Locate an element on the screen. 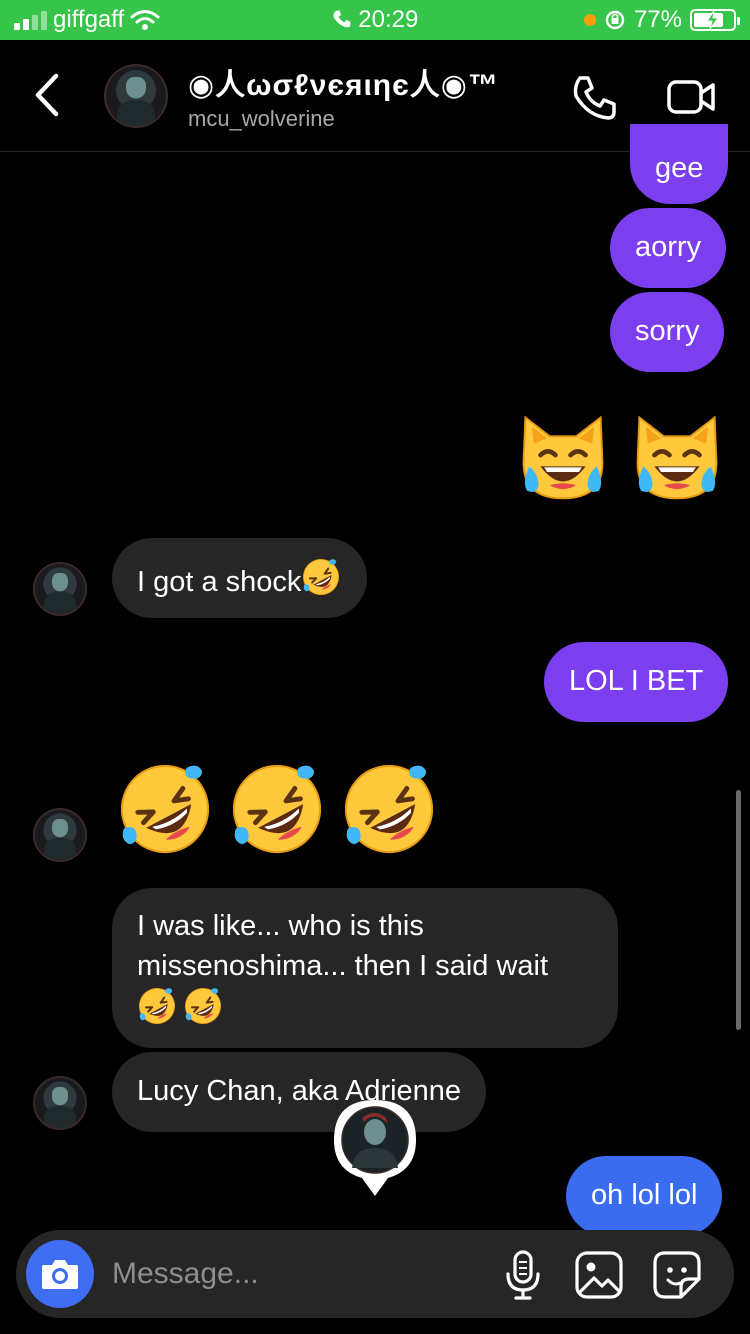 The image size is (750, 1334). battery-icon is located at coordinates (715, 20).